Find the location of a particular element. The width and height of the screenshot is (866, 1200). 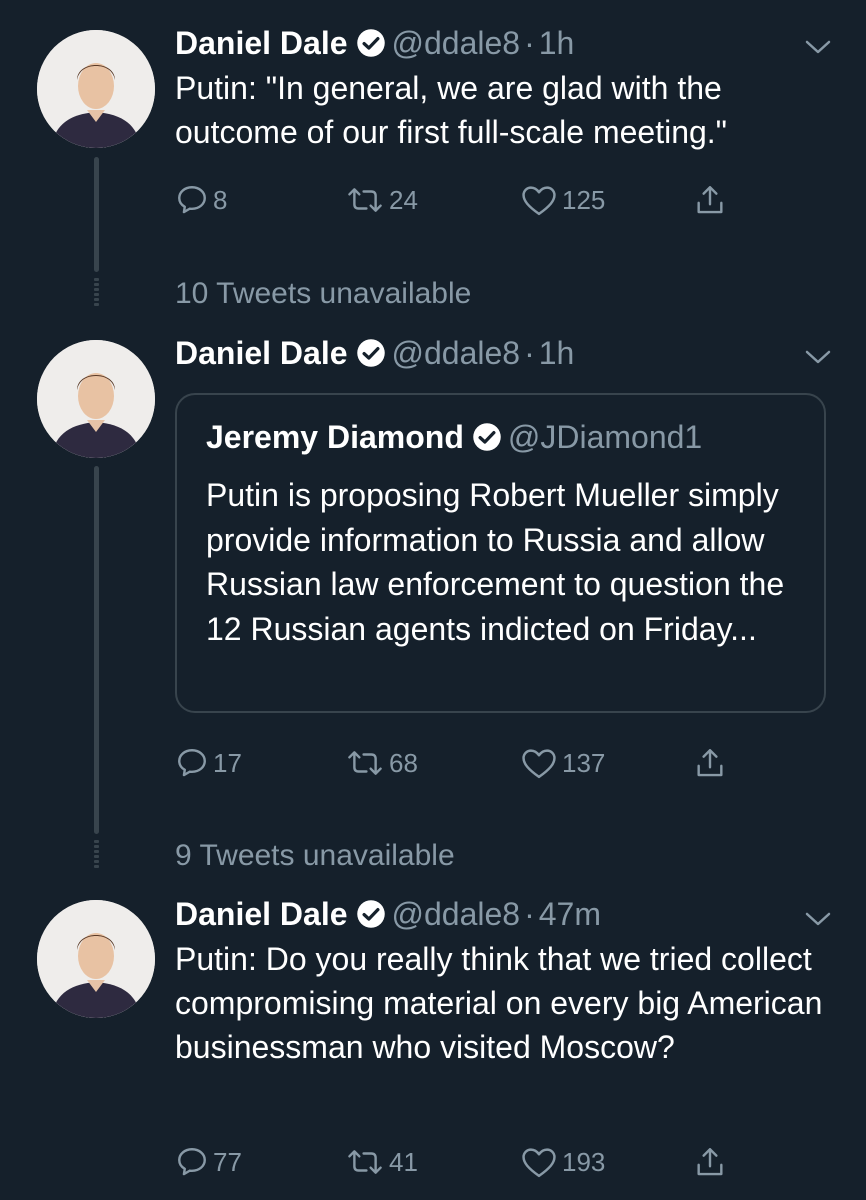

like-button: 193 is located at coordinates (562, 1162).